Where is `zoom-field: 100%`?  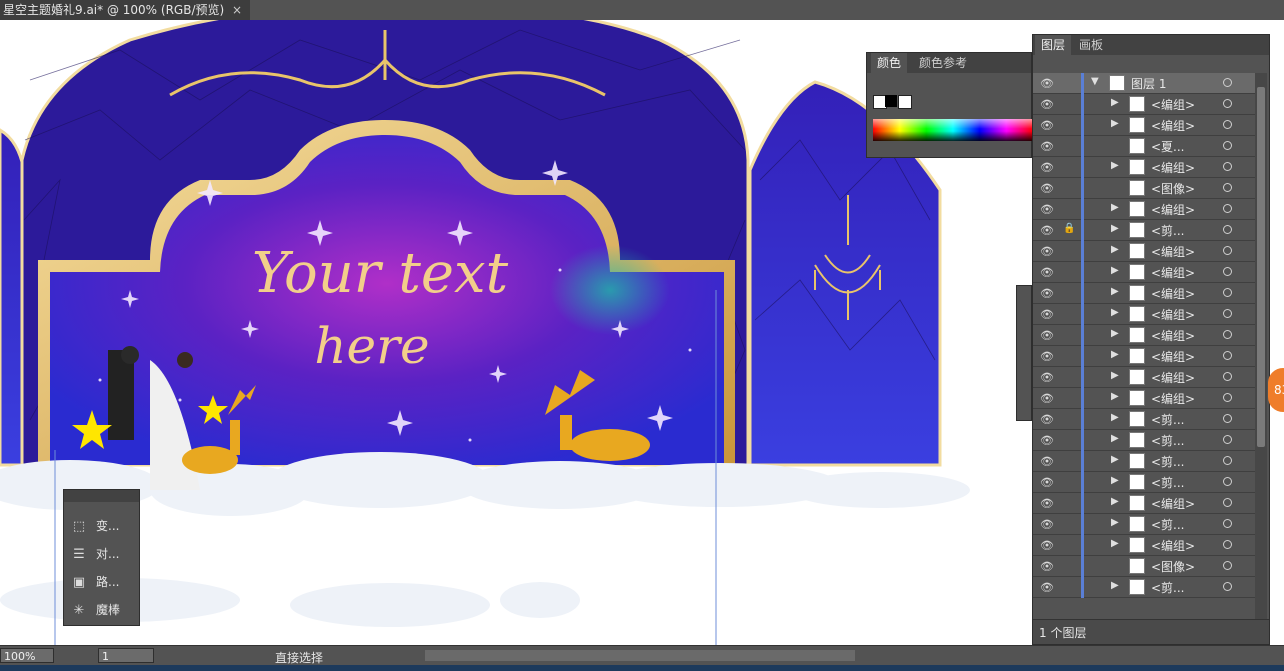 zoom-field: 100% is located at coordinates (27, 655).